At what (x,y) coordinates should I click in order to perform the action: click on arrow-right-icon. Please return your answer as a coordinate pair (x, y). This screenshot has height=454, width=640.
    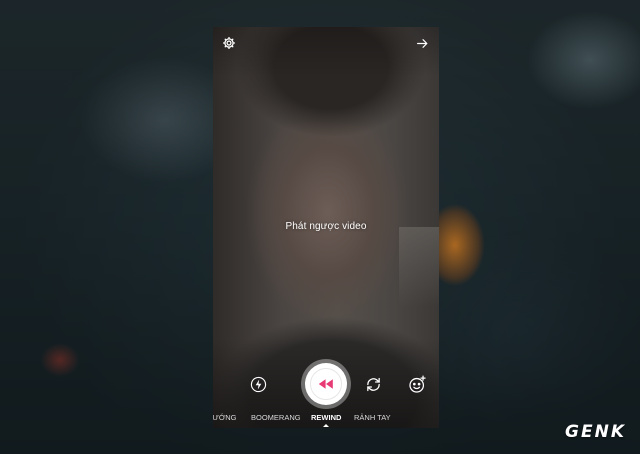
    Looking at the image, I should click on (422, 43).